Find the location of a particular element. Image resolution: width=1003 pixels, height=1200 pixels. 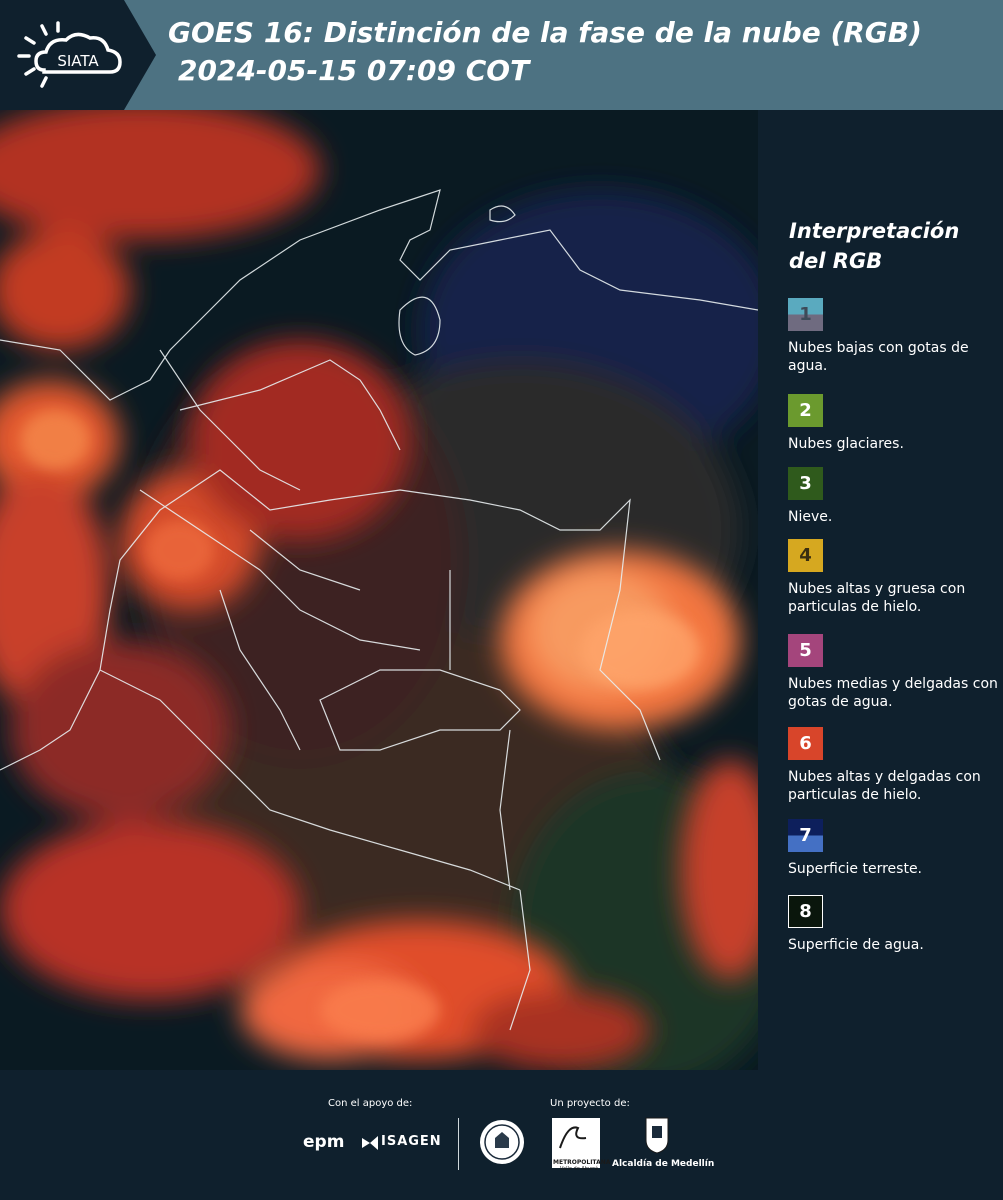

legend-number: 7 is located at coordinates (805, 835).